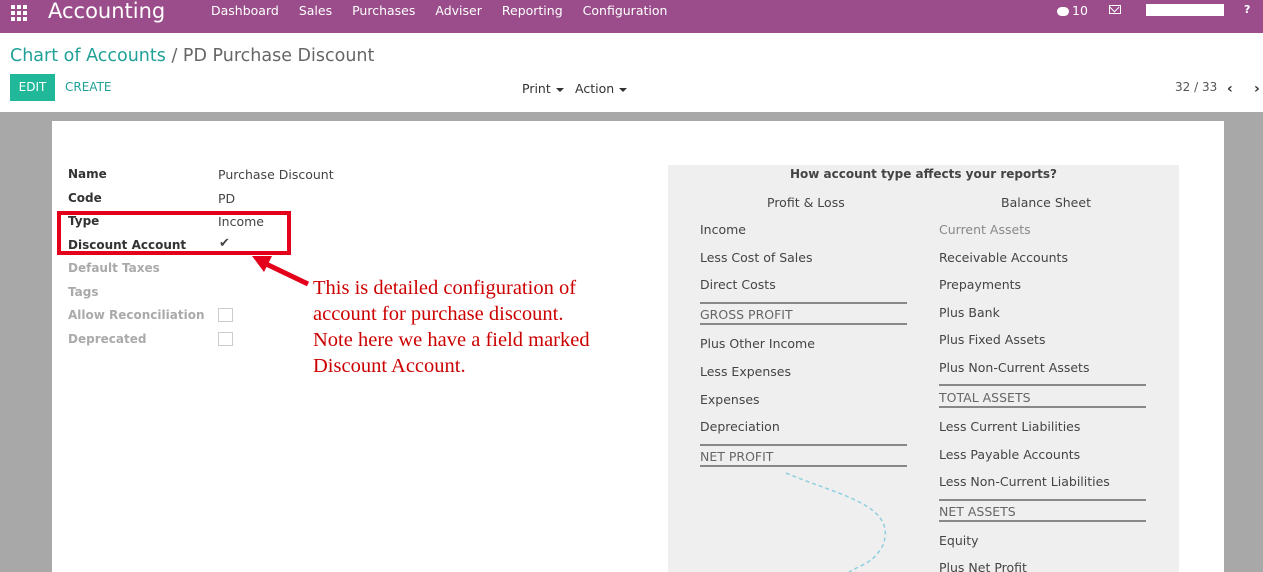  What do you see at coordinates (969, 312) in the screenshot?
I see `bs-item: Plus Bank` at bounding box center [969, 312].